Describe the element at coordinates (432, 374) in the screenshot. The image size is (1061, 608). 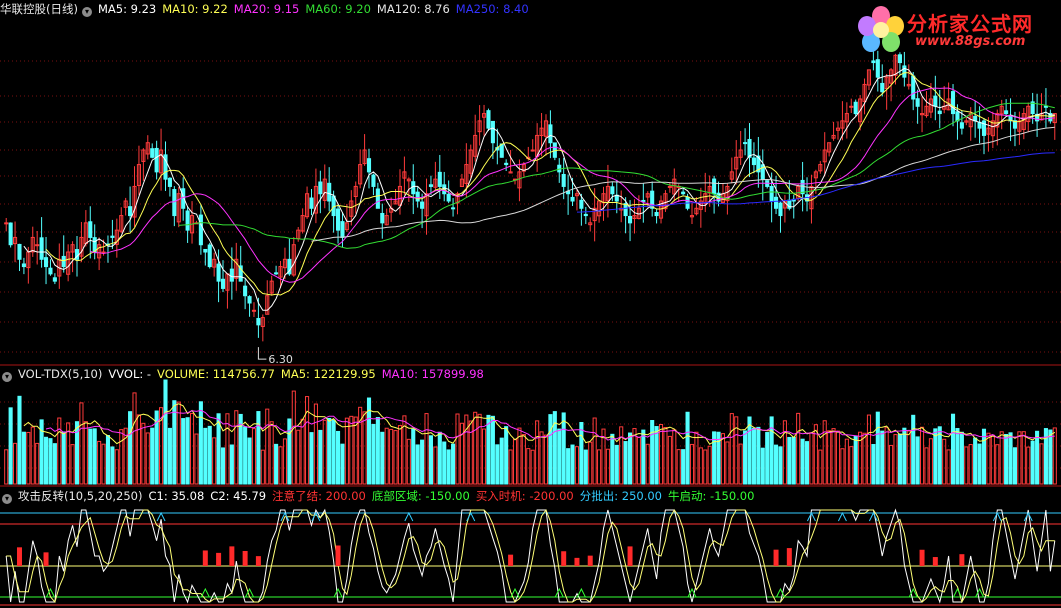
I see `volume_panel-label-3: MA10: 157899.98` at that location.